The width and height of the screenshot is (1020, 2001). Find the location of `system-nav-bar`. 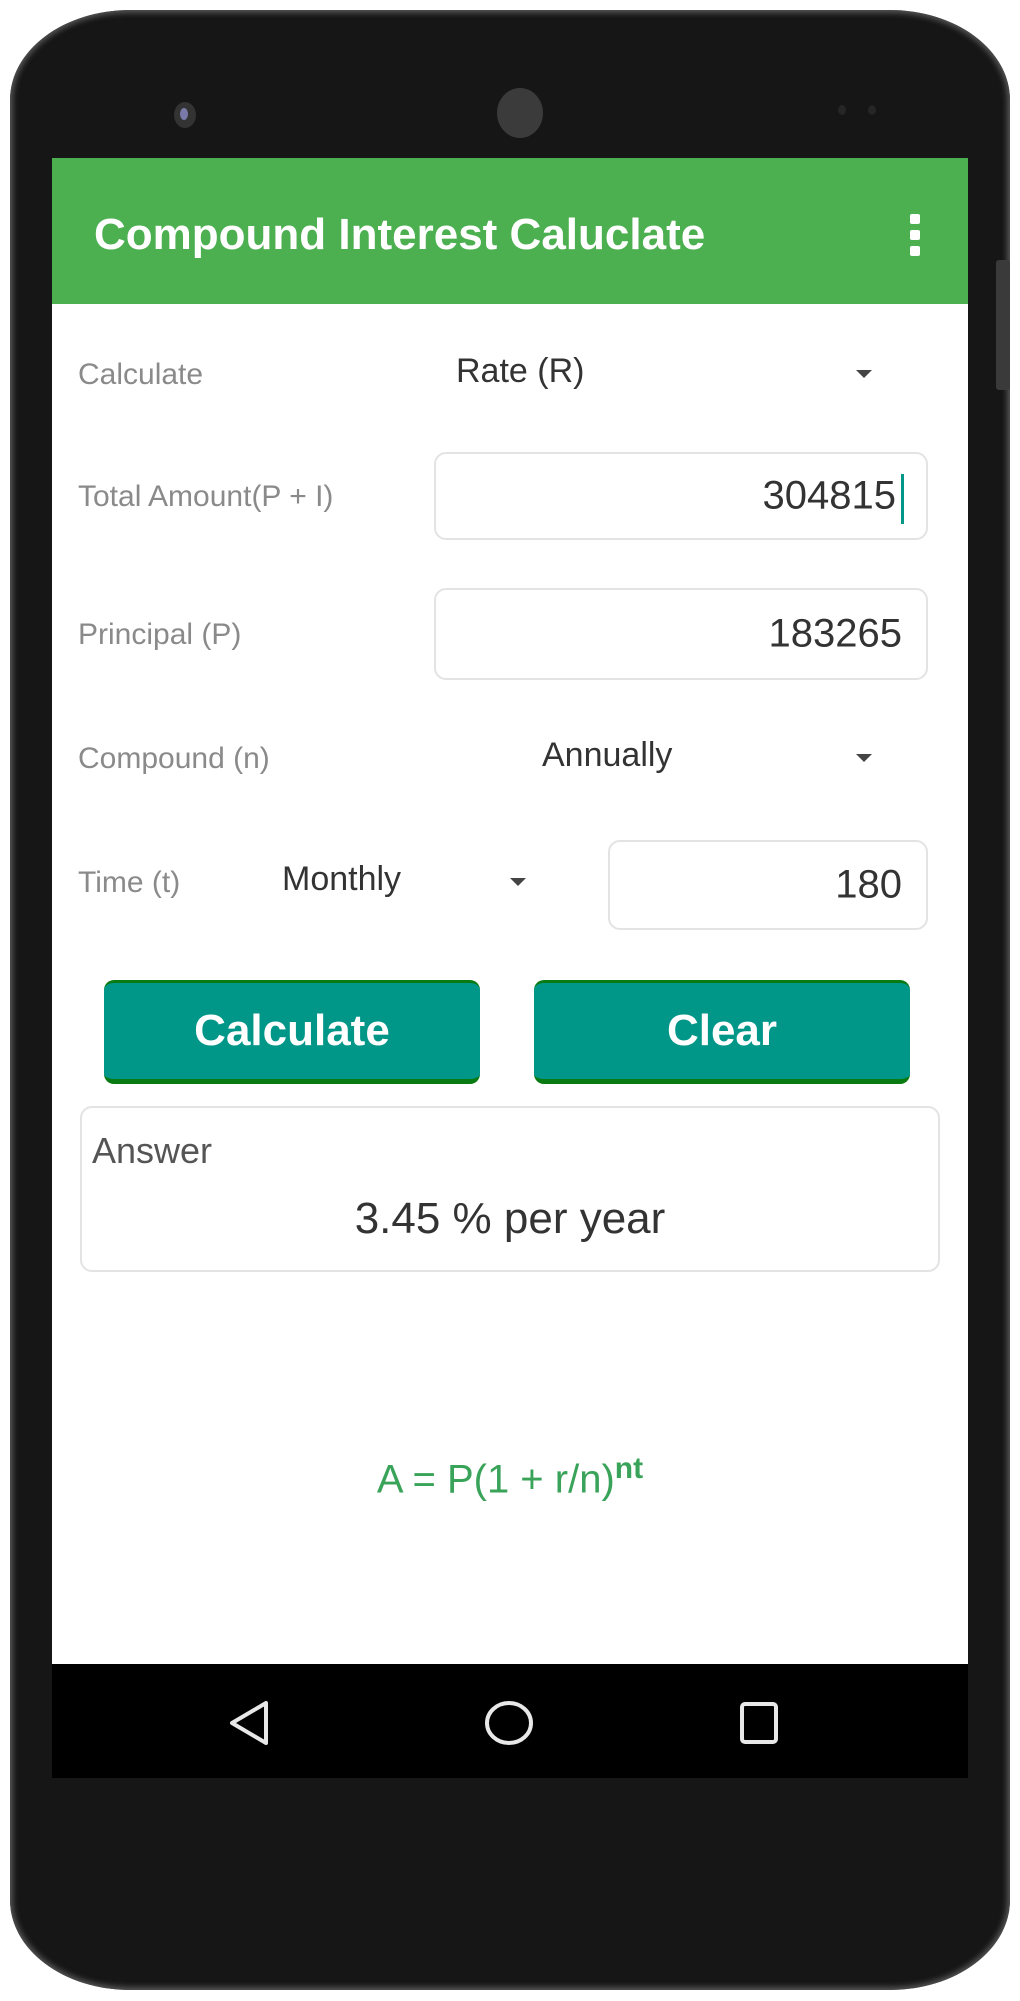

system-nav-bar is located at coordinates (510, 1721).